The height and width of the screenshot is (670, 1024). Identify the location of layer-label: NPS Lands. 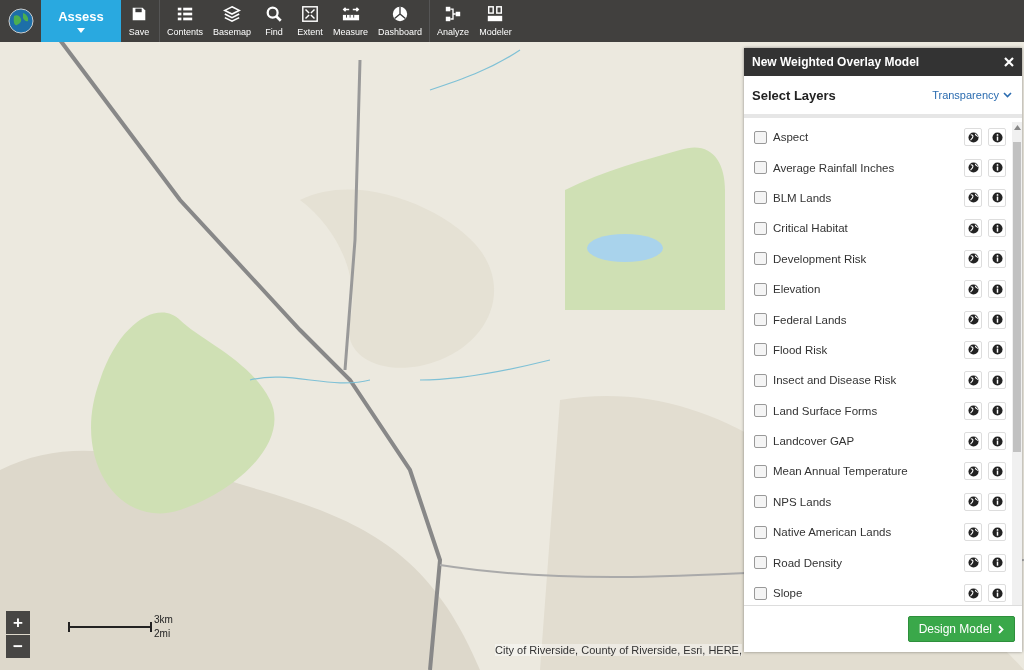
(803, 501).